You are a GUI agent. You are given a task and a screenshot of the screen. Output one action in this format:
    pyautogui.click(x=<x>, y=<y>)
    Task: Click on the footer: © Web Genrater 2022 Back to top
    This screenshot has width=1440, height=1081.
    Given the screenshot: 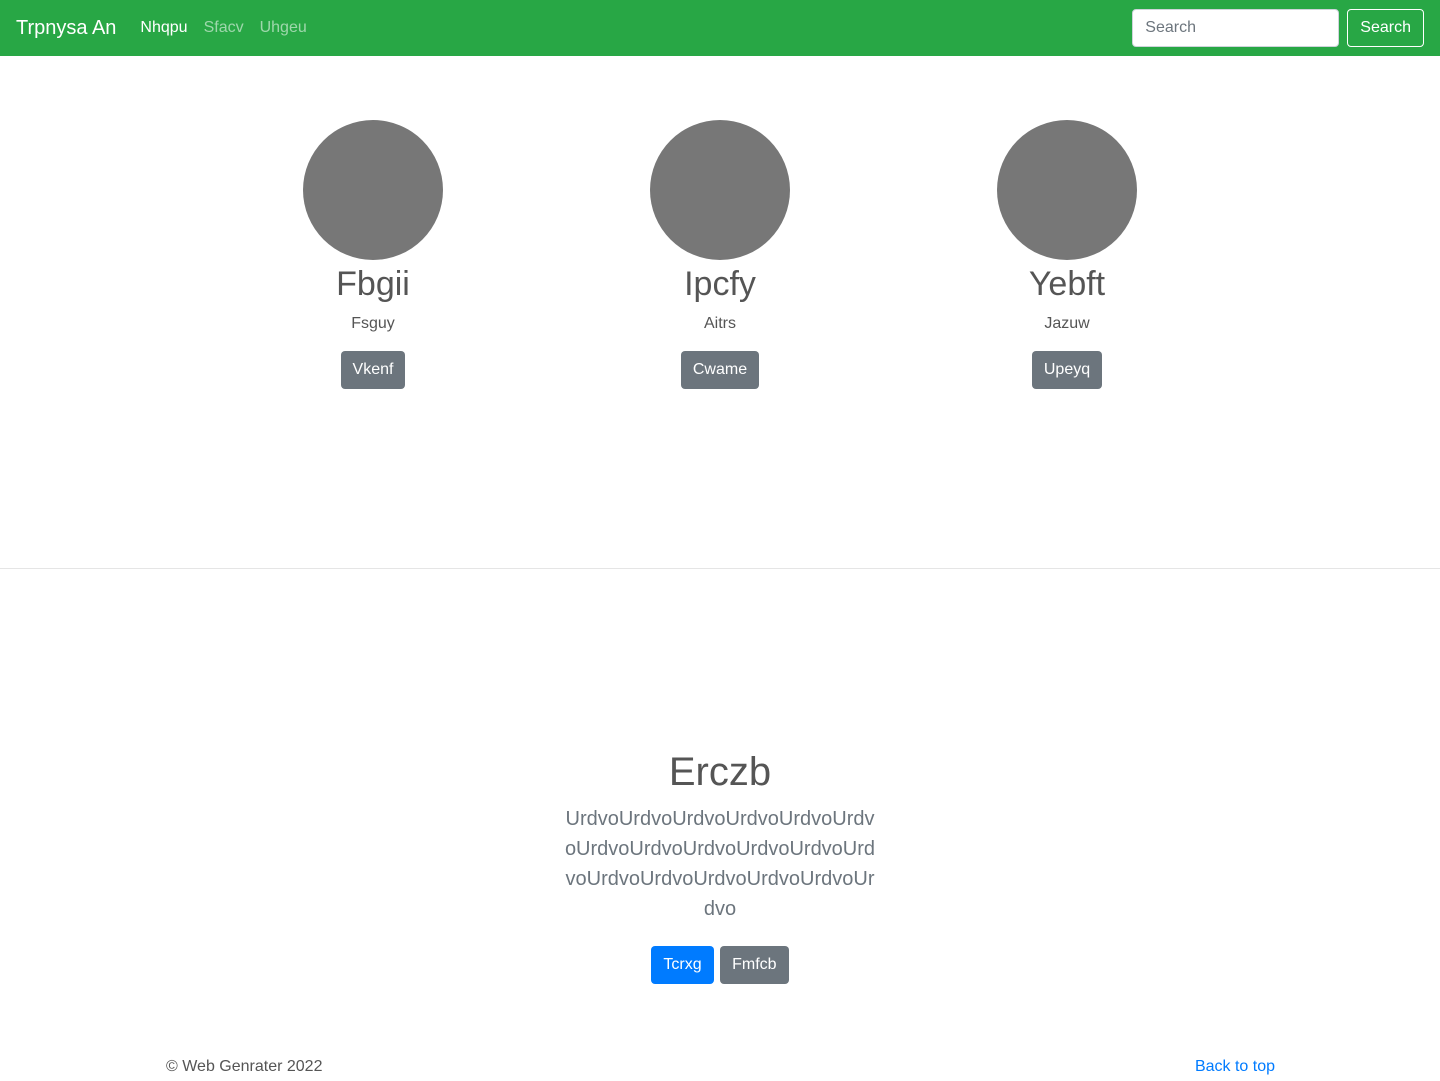 What is the action you would take?
    pyautogui.click(x=720, y=1067)
    